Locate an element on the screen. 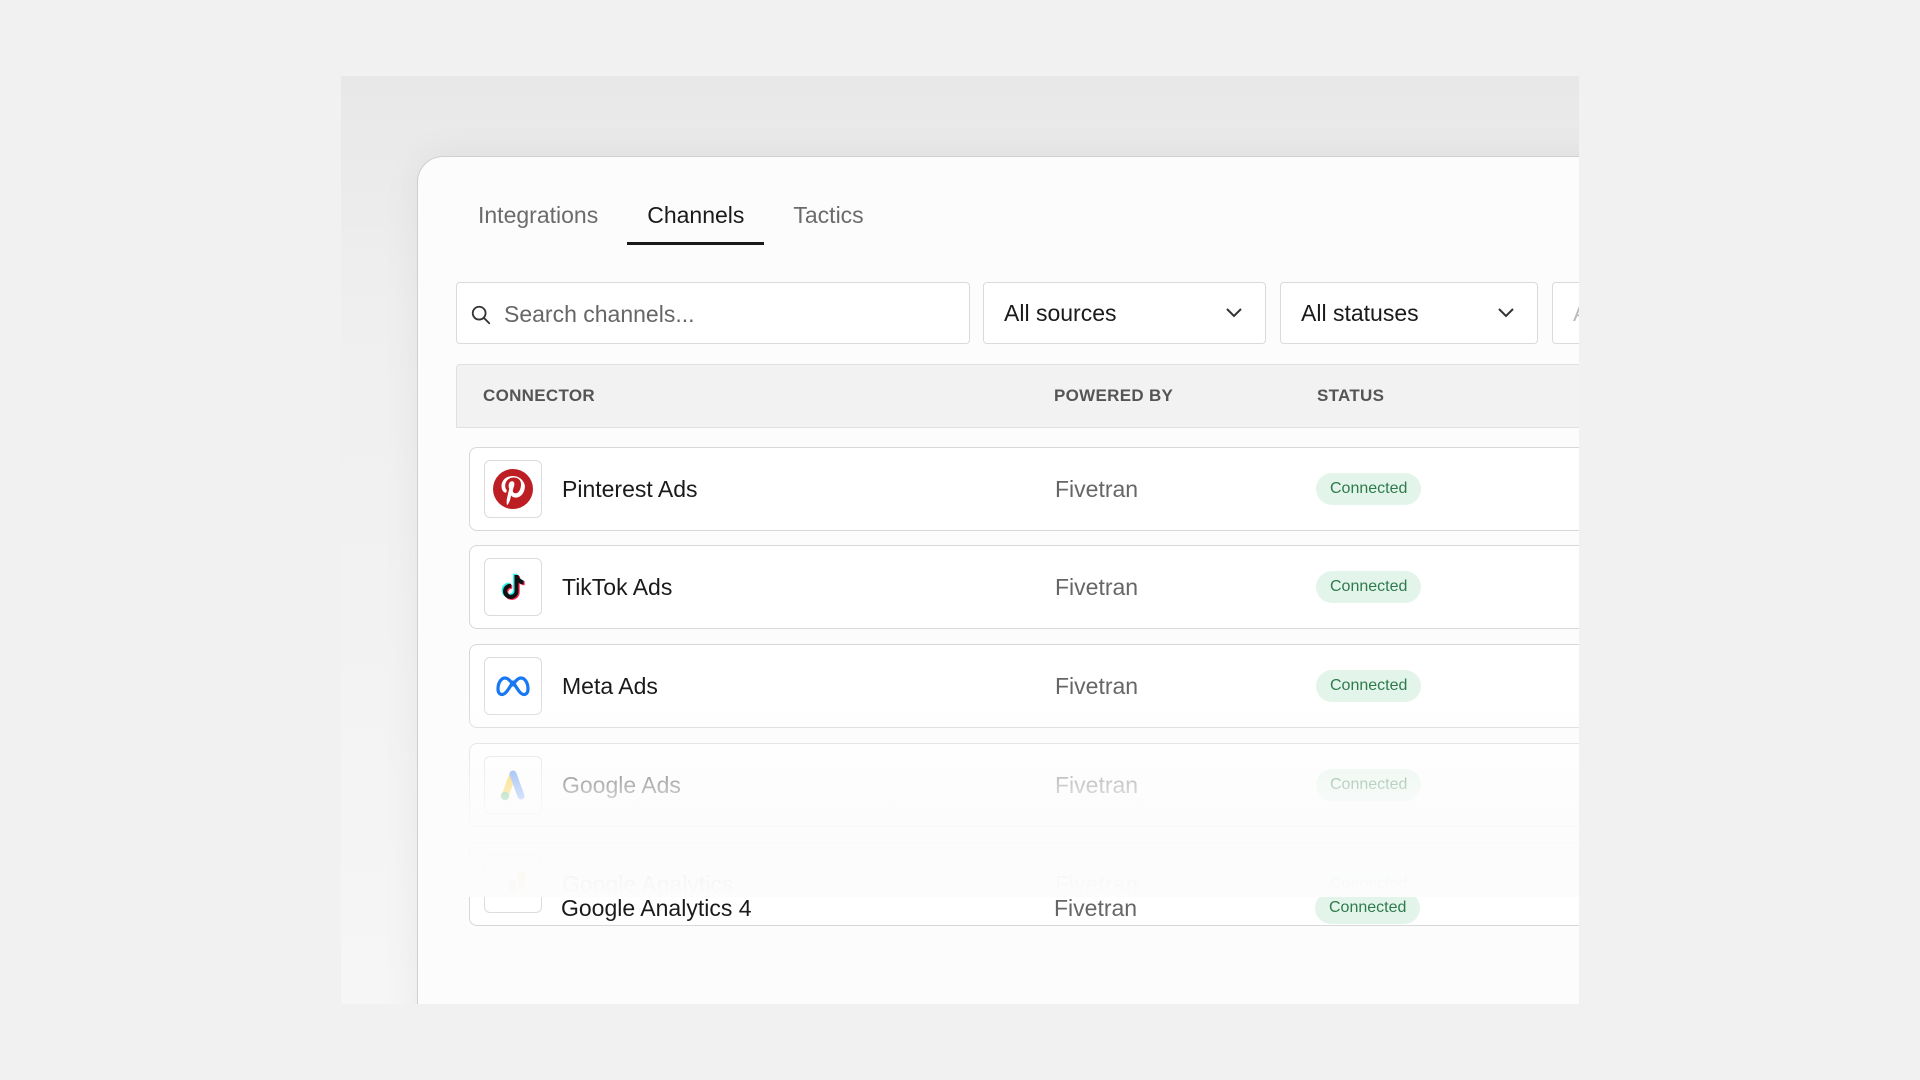 This screenshot has height=1080, width=1920. google-ads-icon is located at coordinates (512, 785).